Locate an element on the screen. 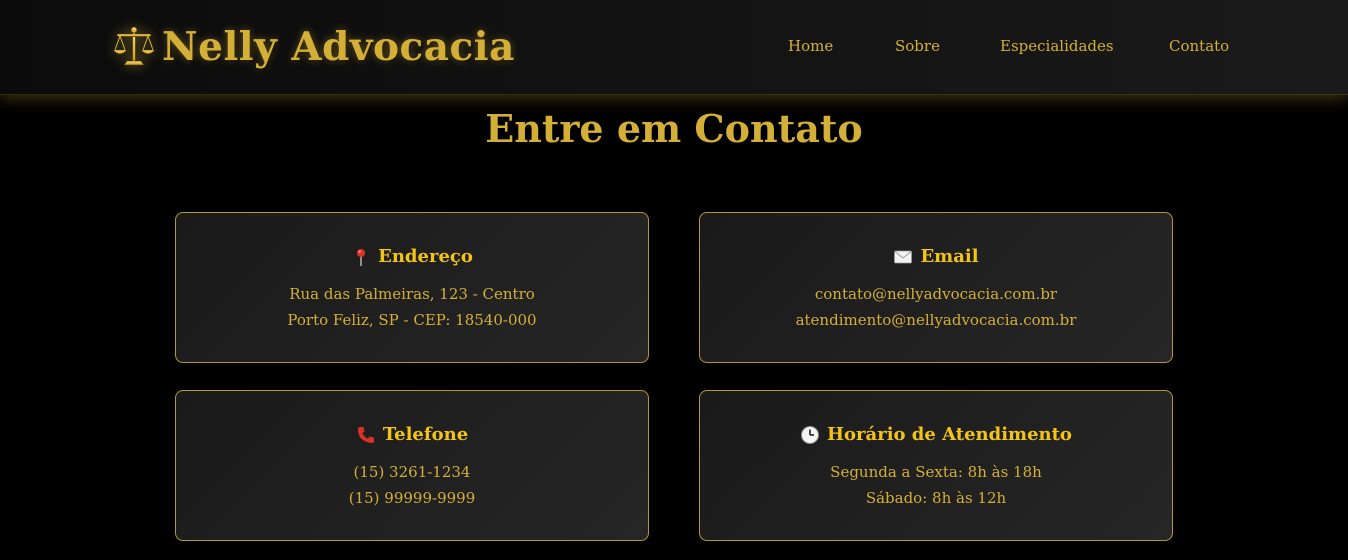  contact-card-phone: Telefone (15) 3261-1234 (15) 99999-9999 is located at coordinates (412, 465).